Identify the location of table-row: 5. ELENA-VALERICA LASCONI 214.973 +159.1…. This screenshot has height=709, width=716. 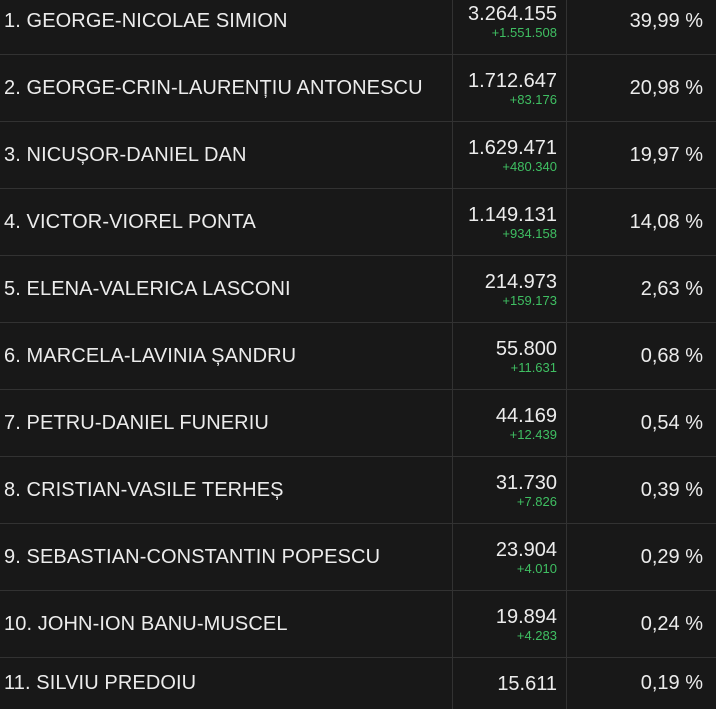
(358, 289).